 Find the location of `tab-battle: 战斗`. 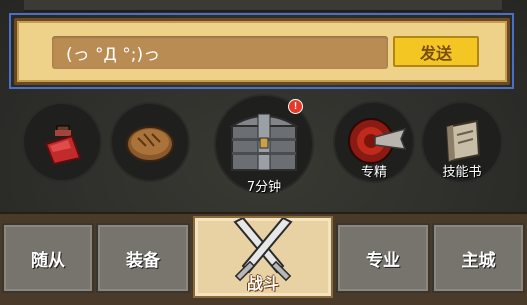

tab-battle: 战斗 is located at coordinates (263, 257).